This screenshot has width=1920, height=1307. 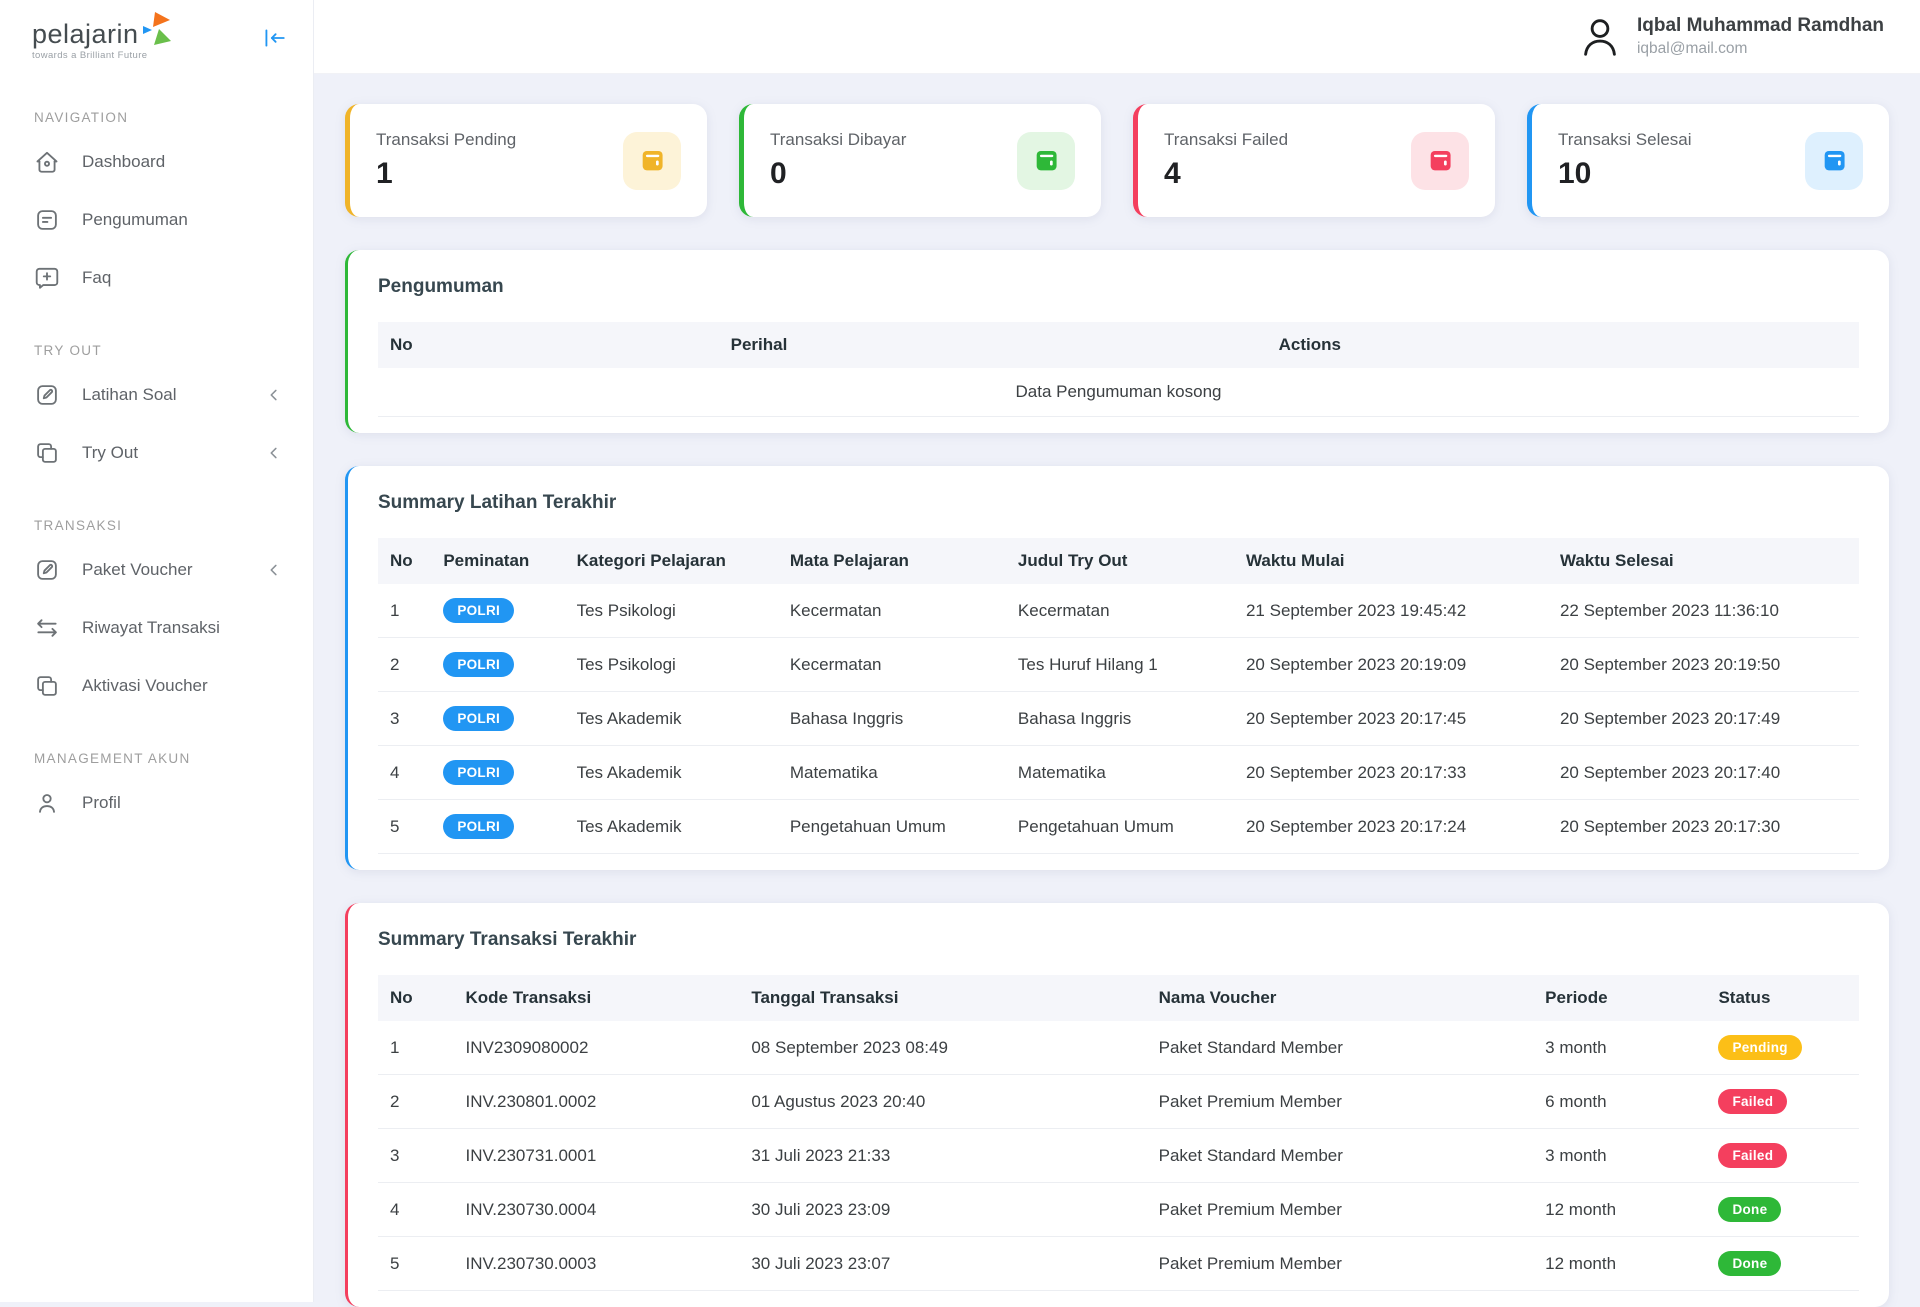 What do you see at coordinates (156, 803) in the screenshot?
I see `sidebar-item-profil: Profil` at bounding box center [156, 803].